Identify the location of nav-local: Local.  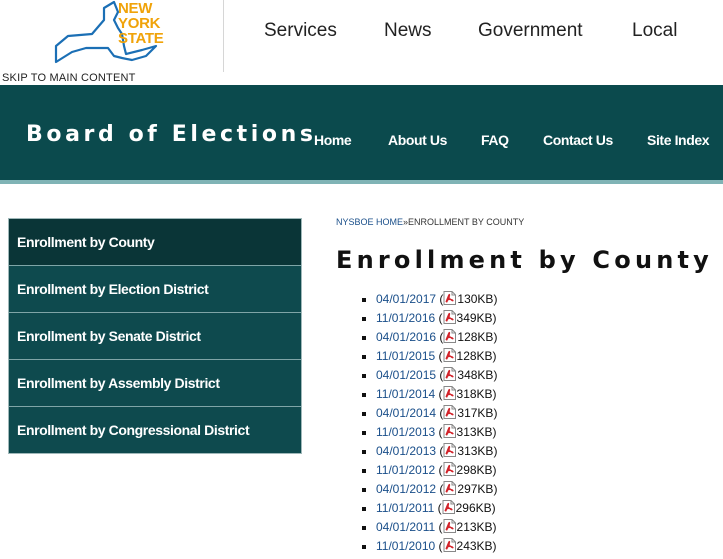
(654, 31).